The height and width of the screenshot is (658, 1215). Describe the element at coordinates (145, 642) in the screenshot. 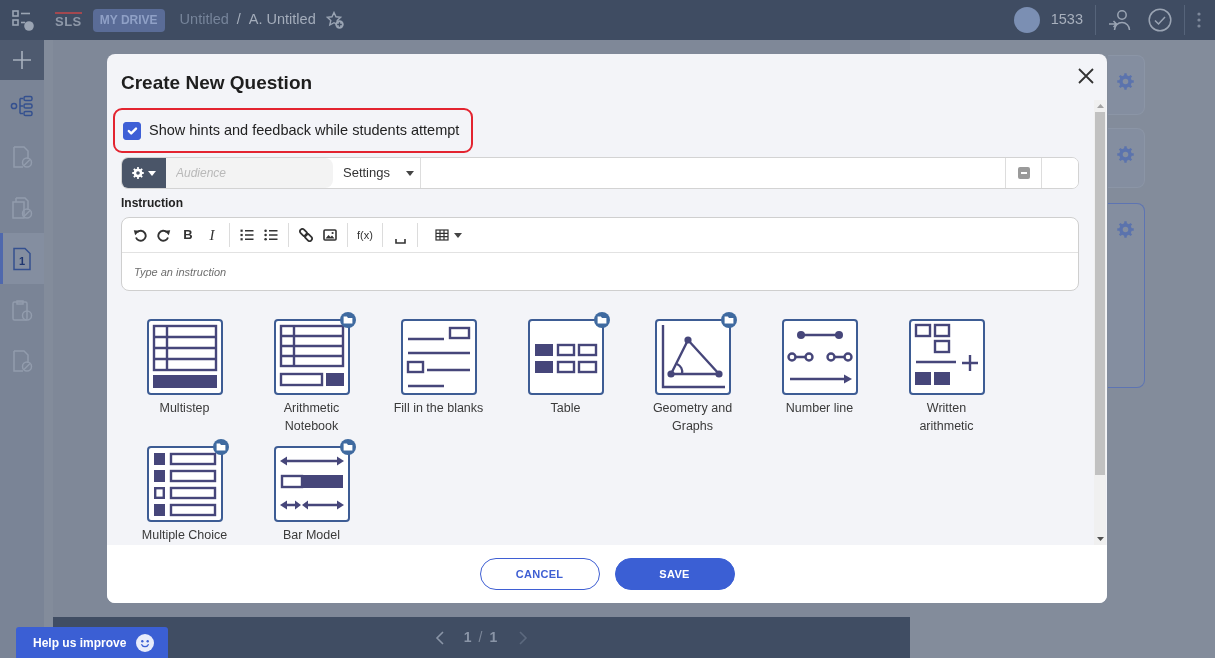

I see `smiley-icon` at that location.